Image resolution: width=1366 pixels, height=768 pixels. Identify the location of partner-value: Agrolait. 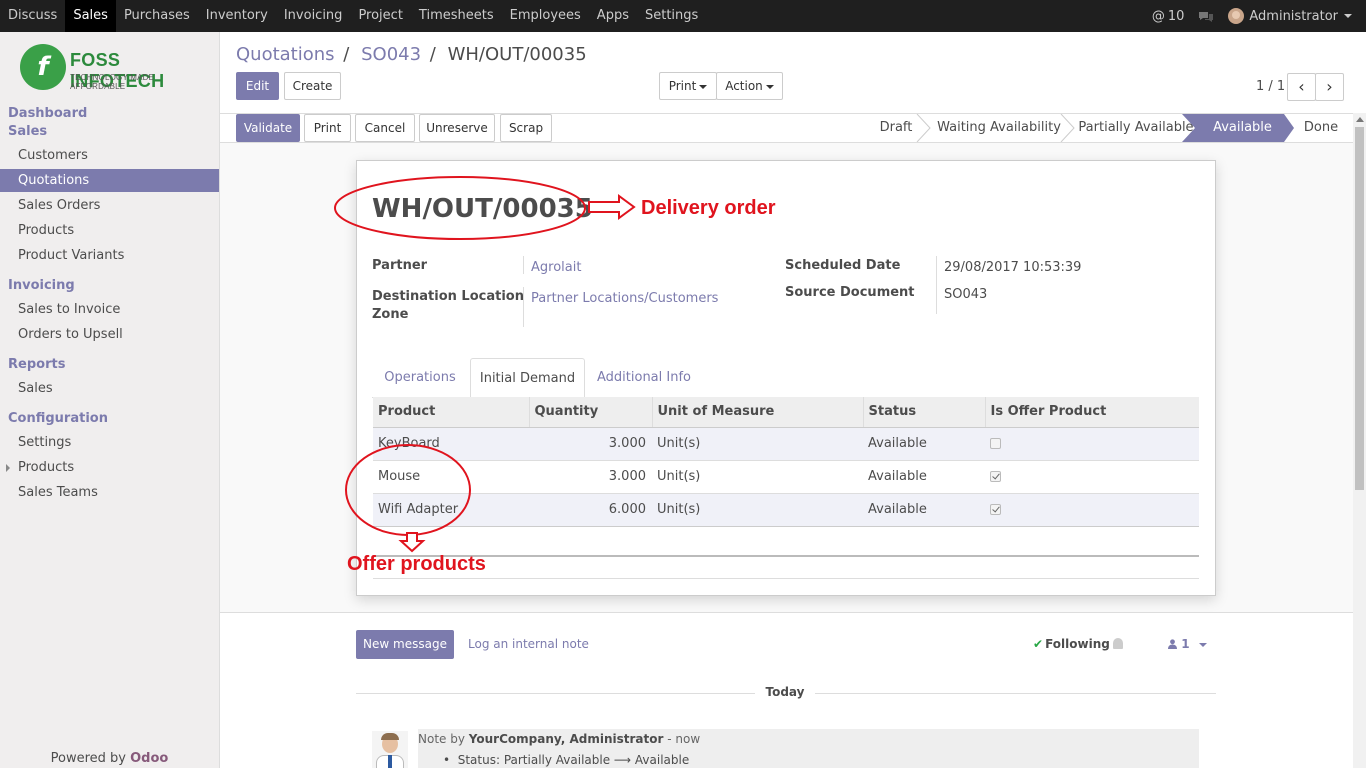
(556, 267).